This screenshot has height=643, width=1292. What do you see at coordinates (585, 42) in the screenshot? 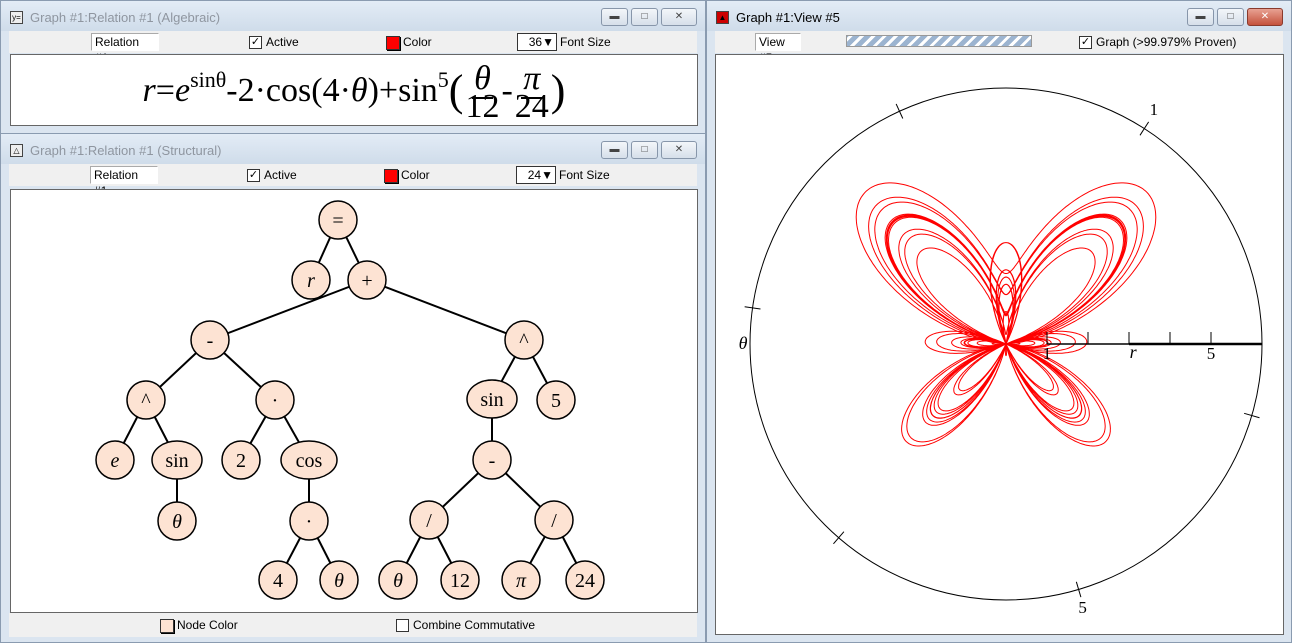
I see `font-size-label: Font Size` at bounding box center [585, 42].